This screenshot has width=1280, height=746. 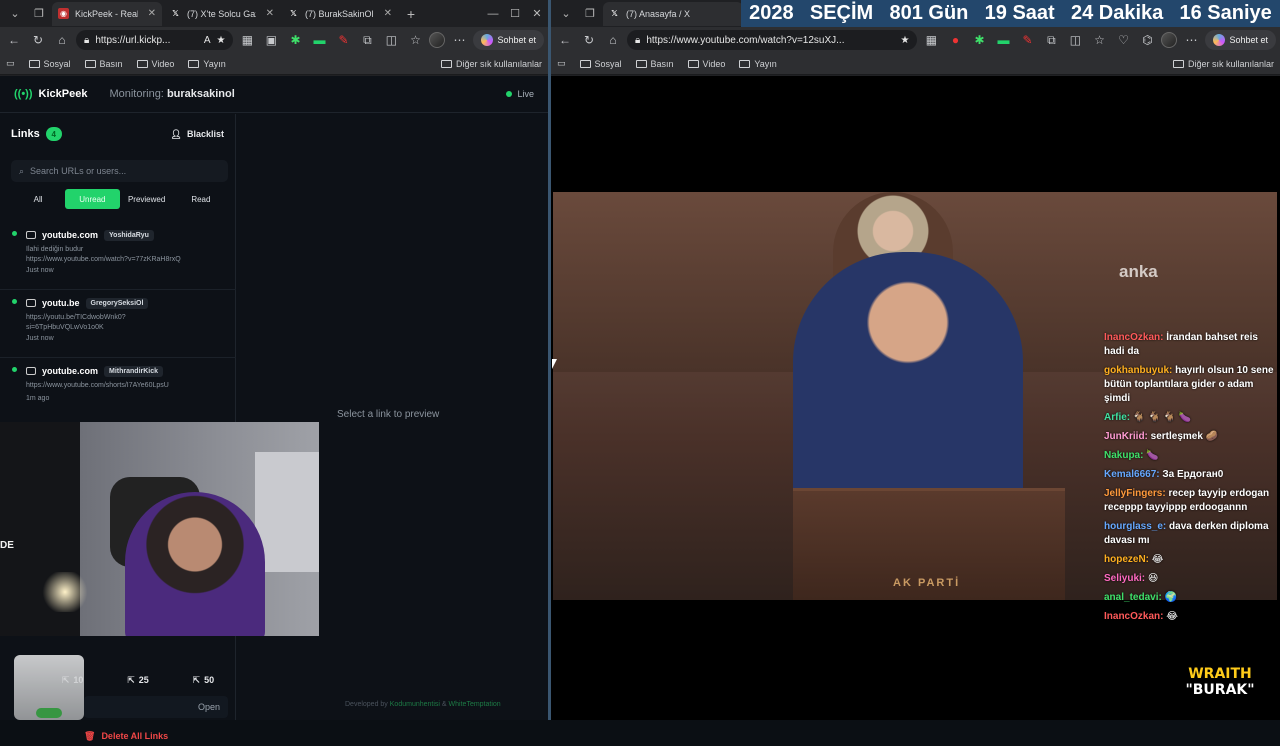 What do you see at coordinates (415, 704) in the screenshot?
I see `credits-author-1: Kodumunhentisi` at bounding box center [415, 704].